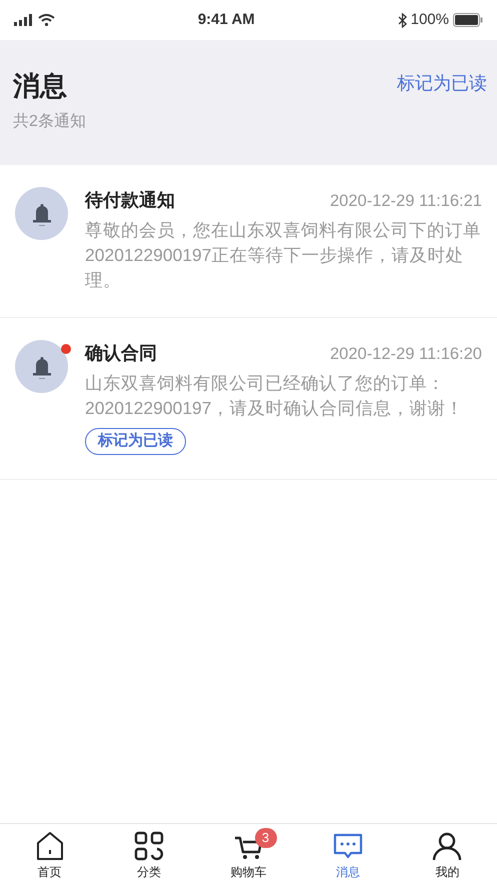 This screenshot has width=497, height=883. Describe the element at coordinates (275, 396) in the screenshot. I see `message-text: 山东双喜饲料有限公司已经确认了您的订单：2020122900197，请及时确认合同信息，谢谢！` at that location.